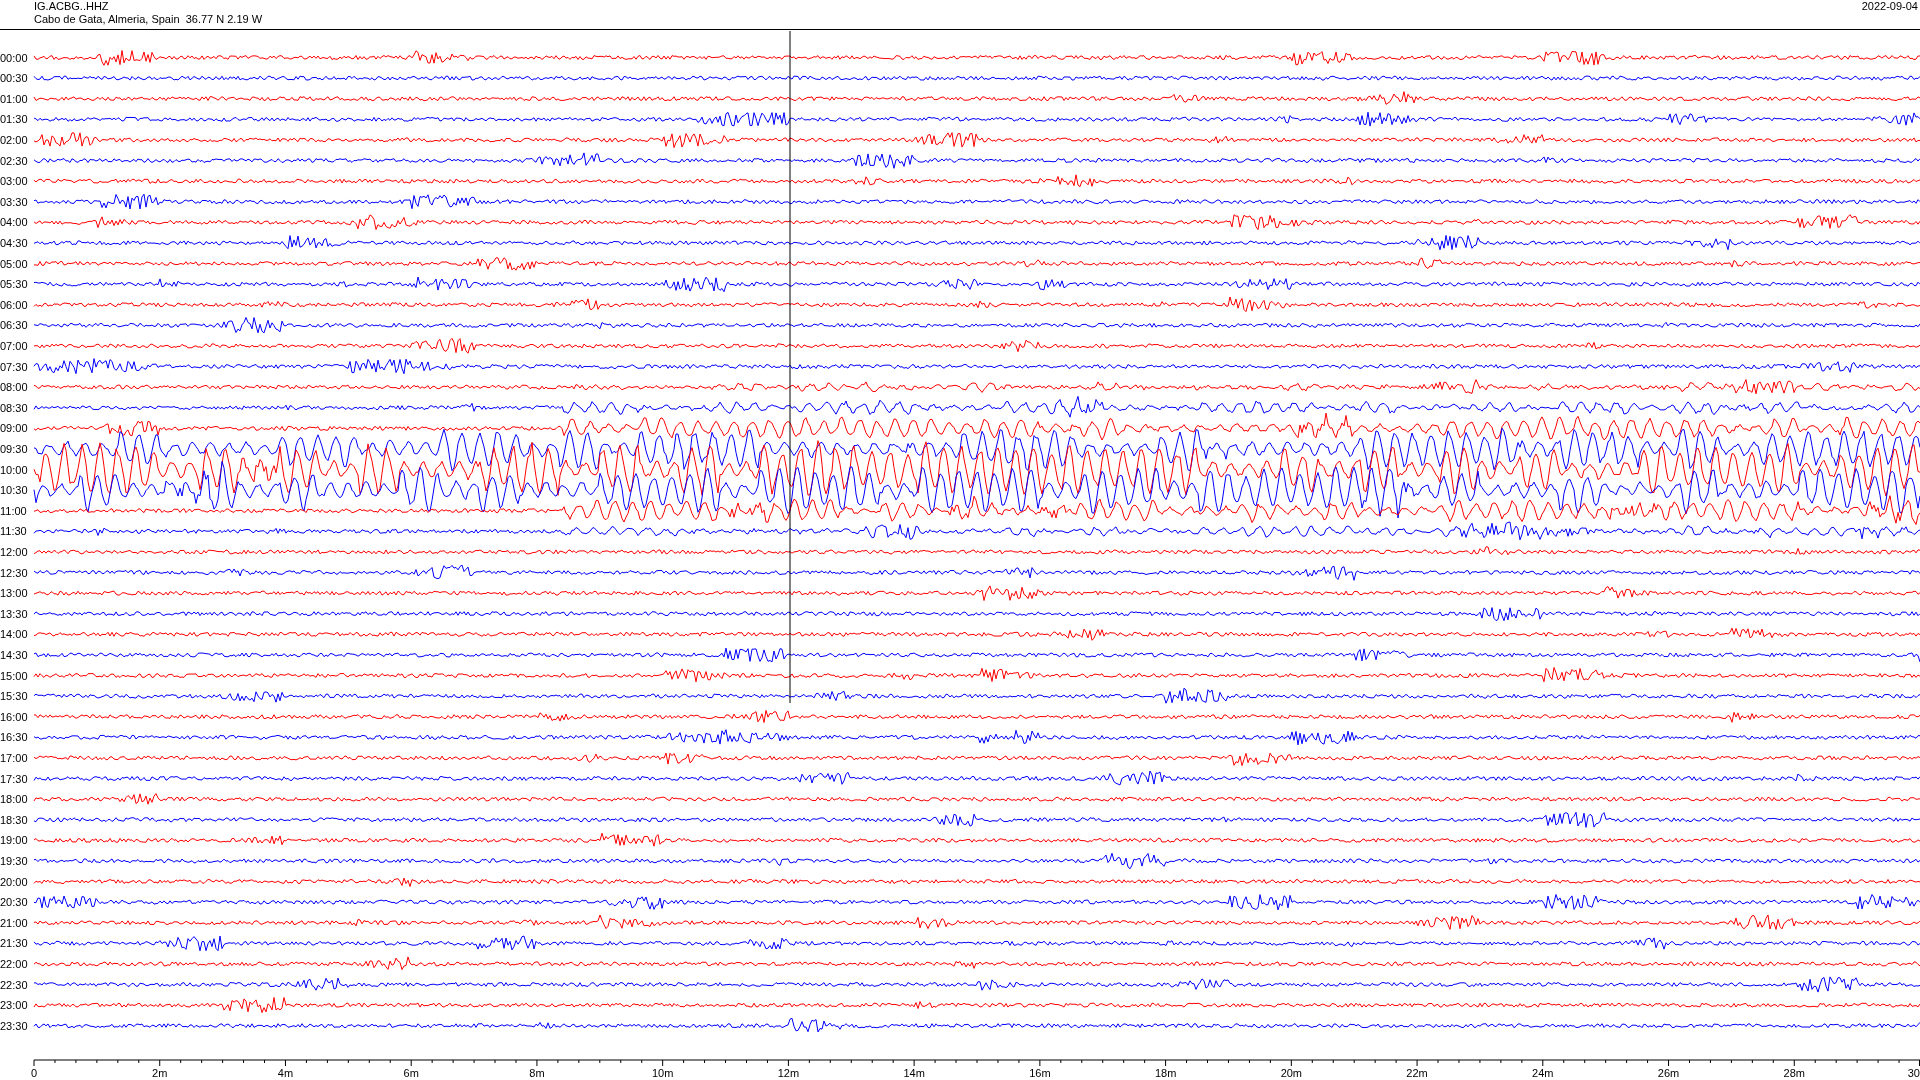 The height and width of the screenshot is (1080, 1920). What do you see at coordinates (1889, 6) in the screenshot?
I see `date-label: 2022-09-04` at bounding box center [1889, 6].